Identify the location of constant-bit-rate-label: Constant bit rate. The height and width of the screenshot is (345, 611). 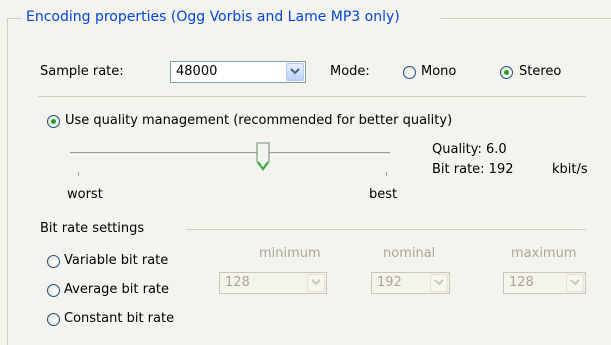
(119, 318).